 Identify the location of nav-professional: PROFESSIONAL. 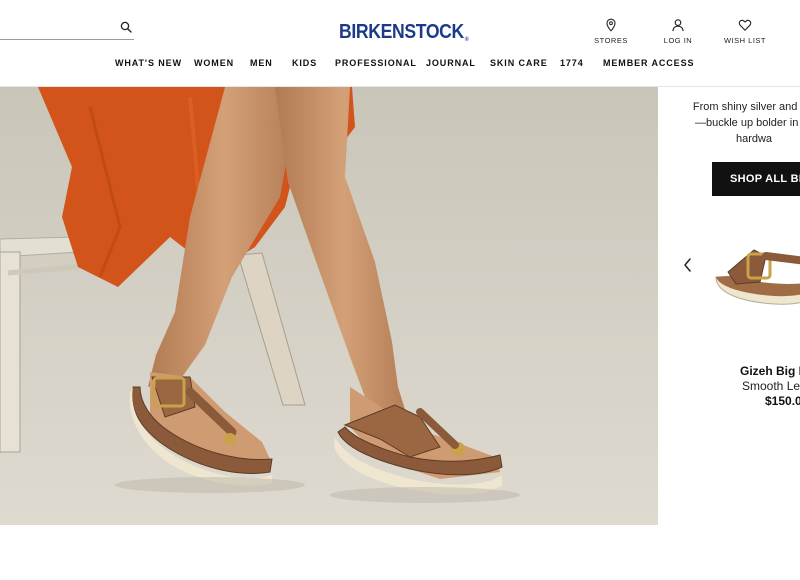
(376, 63).